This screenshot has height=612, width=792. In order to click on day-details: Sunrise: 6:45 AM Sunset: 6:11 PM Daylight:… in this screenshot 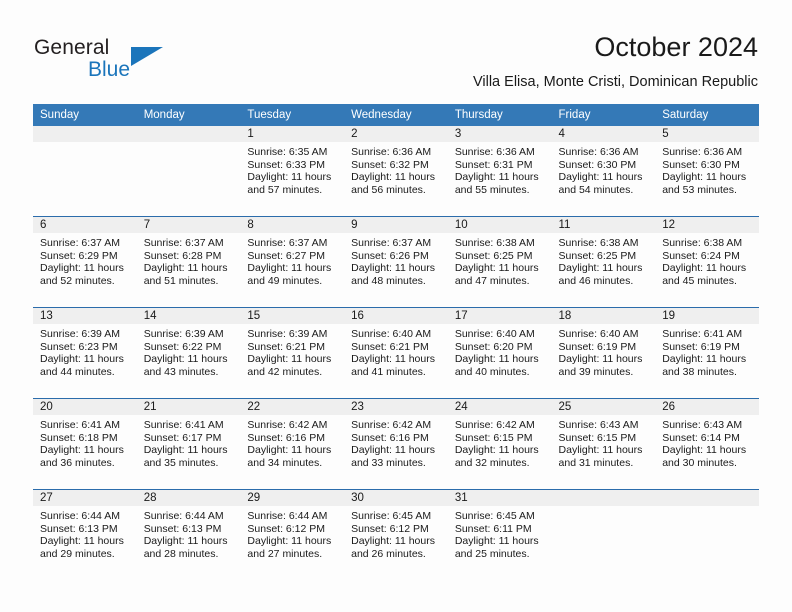, I will do `click(500, 533)`.